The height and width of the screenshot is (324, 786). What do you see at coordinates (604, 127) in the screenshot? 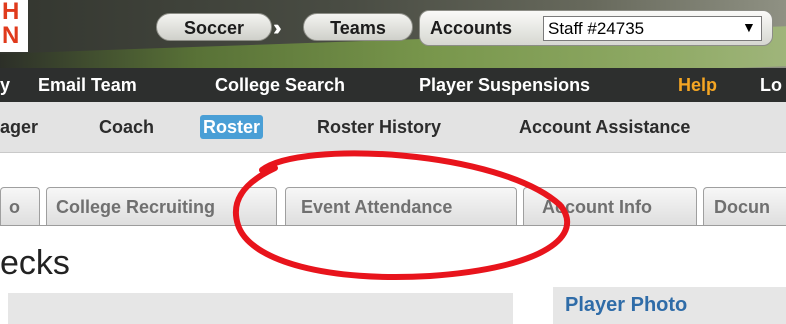
I see `sub-nav-account-assistance: Account Assistance` at bounding box center [604, 127].